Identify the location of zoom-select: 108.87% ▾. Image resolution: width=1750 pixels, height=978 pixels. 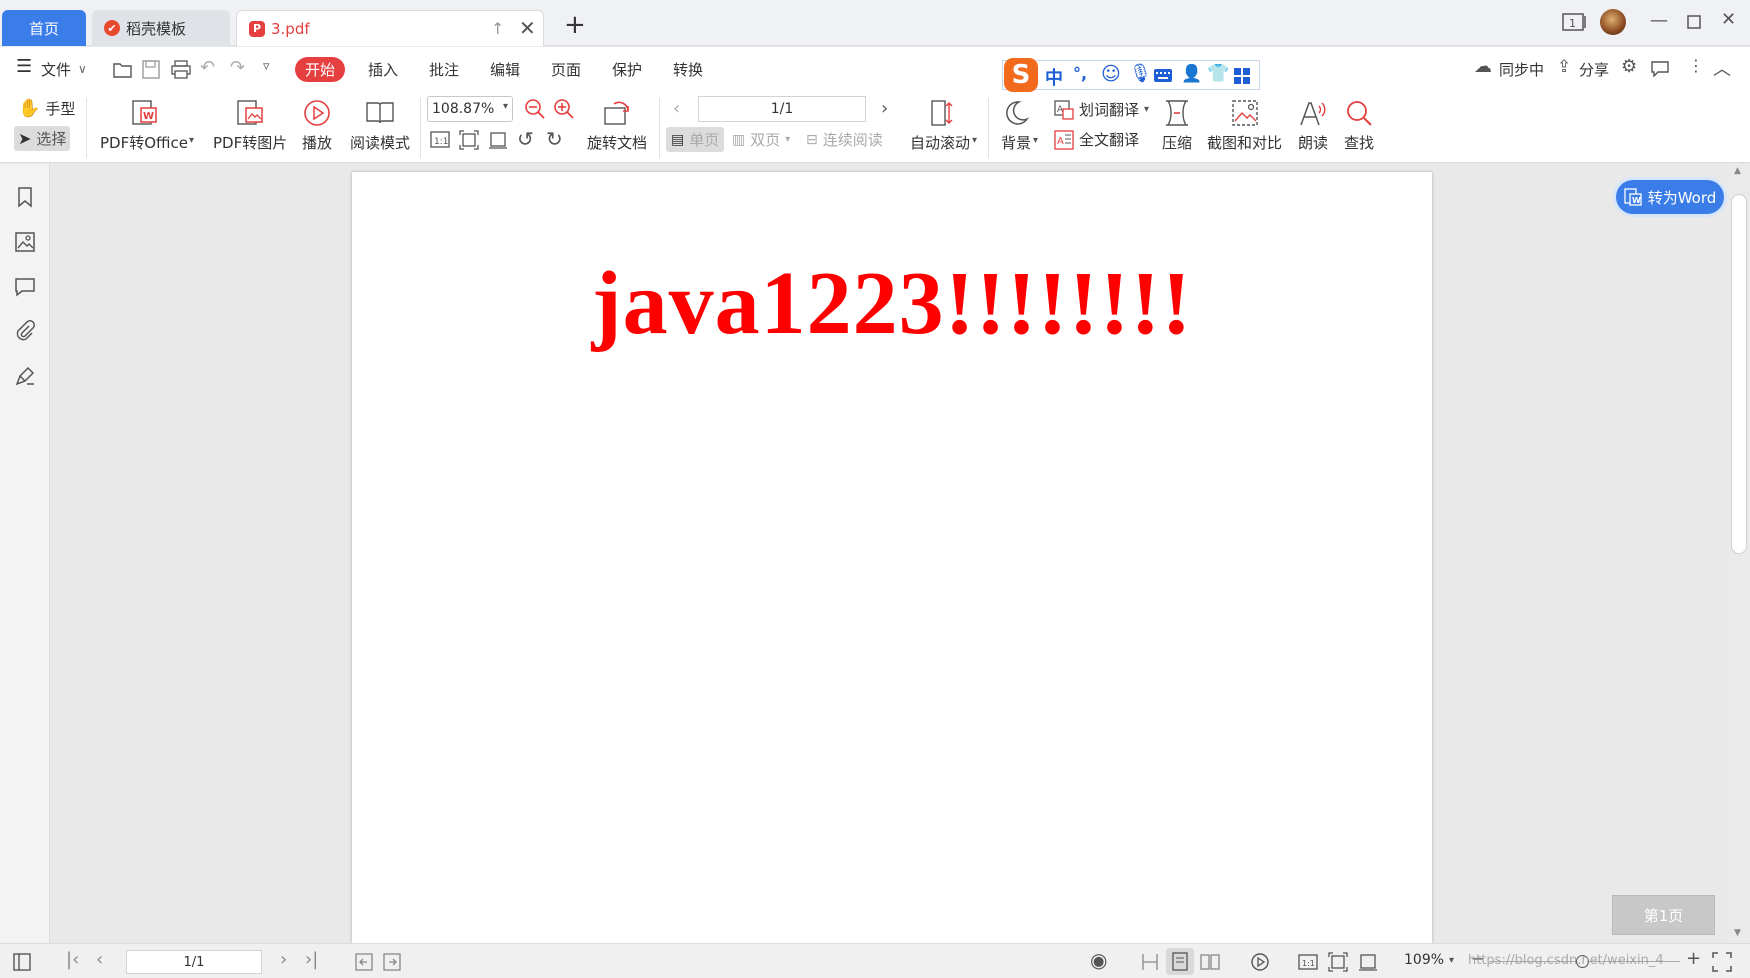
(470, 109).